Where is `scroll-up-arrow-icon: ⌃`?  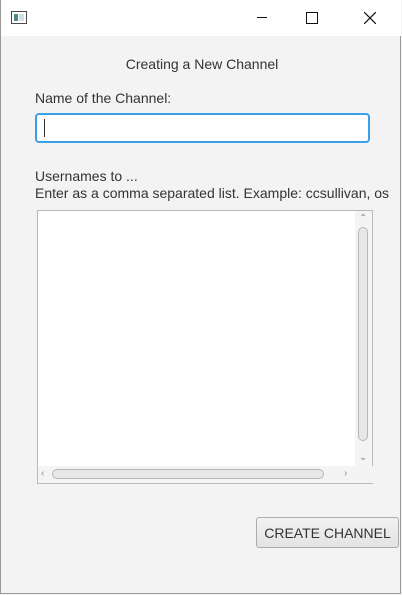
scroll-up-arrow-icon: ⌃ is located at coordinates (363, 219).